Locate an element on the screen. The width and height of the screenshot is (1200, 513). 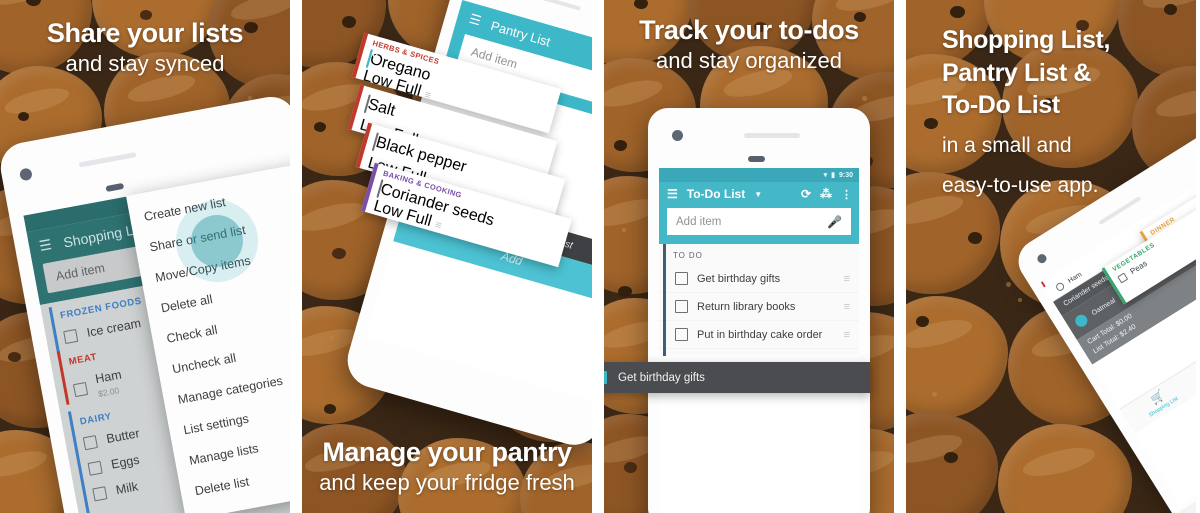
todo-item-label: Put in birthday cake order is located at coordinates (760, 334).